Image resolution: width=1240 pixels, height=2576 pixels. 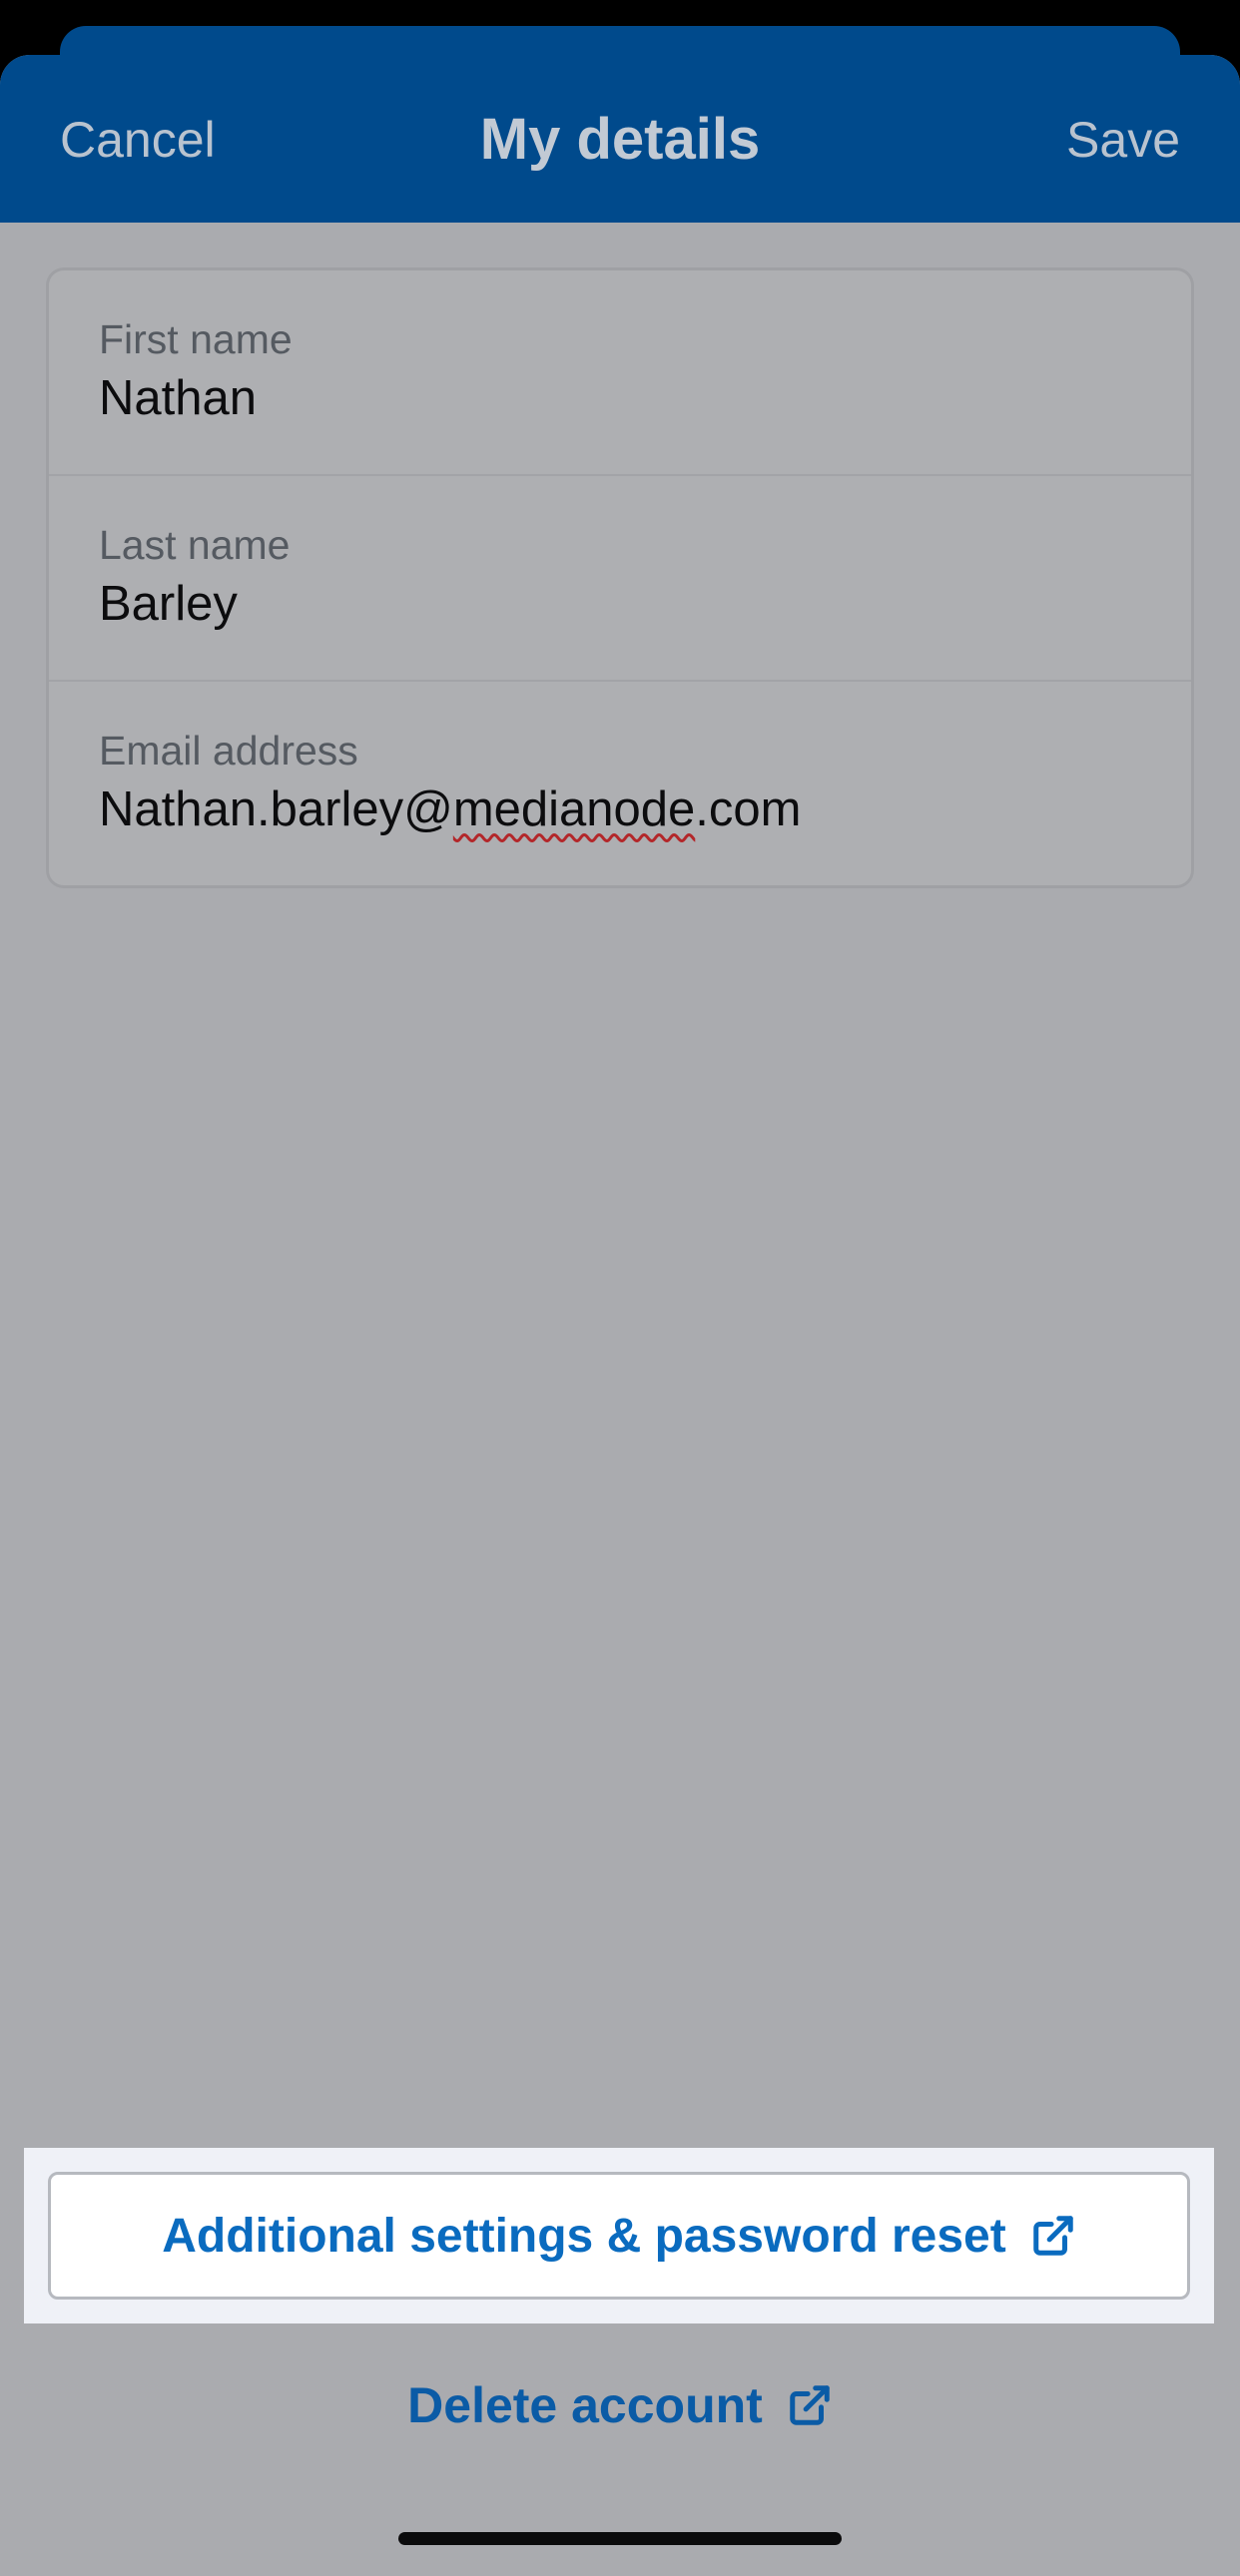 I want to click on email-label: Email address, so click(x=228, y=751).